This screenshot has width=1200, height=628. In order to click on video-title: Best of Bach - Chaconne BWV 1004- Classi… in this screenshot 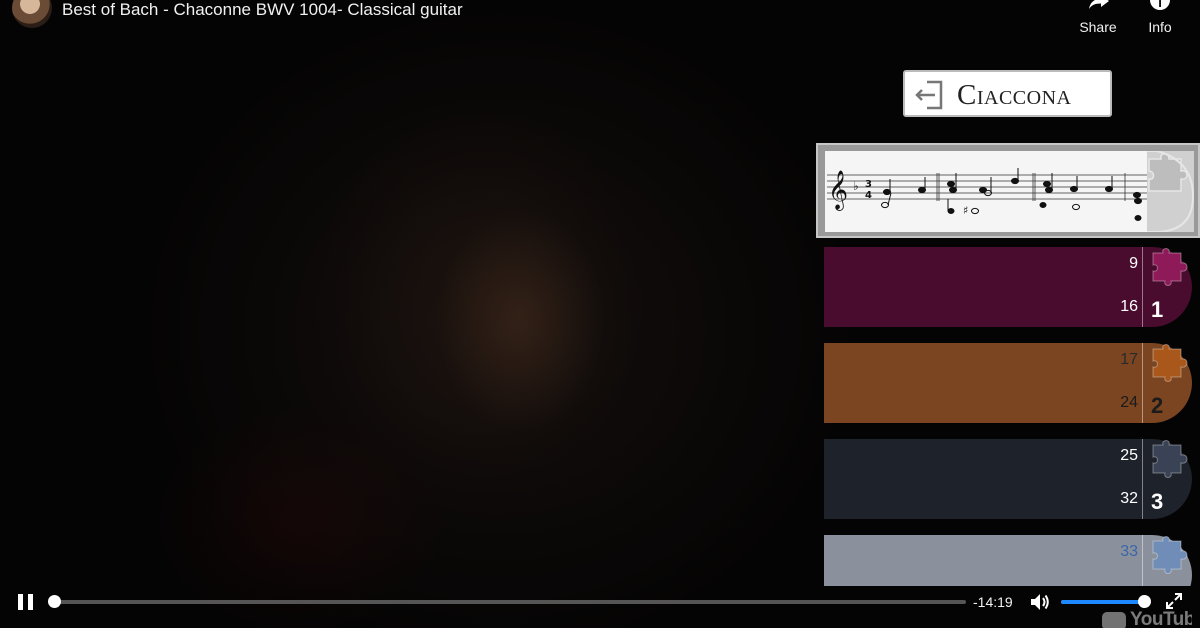, I will do `click(262, 10)`.